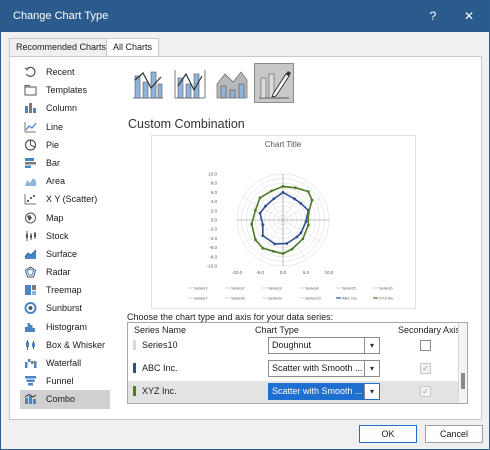 The height and width of the screenshot is (450, 490). I want to click on secondary-axis-checkbox, so click(425, 345).